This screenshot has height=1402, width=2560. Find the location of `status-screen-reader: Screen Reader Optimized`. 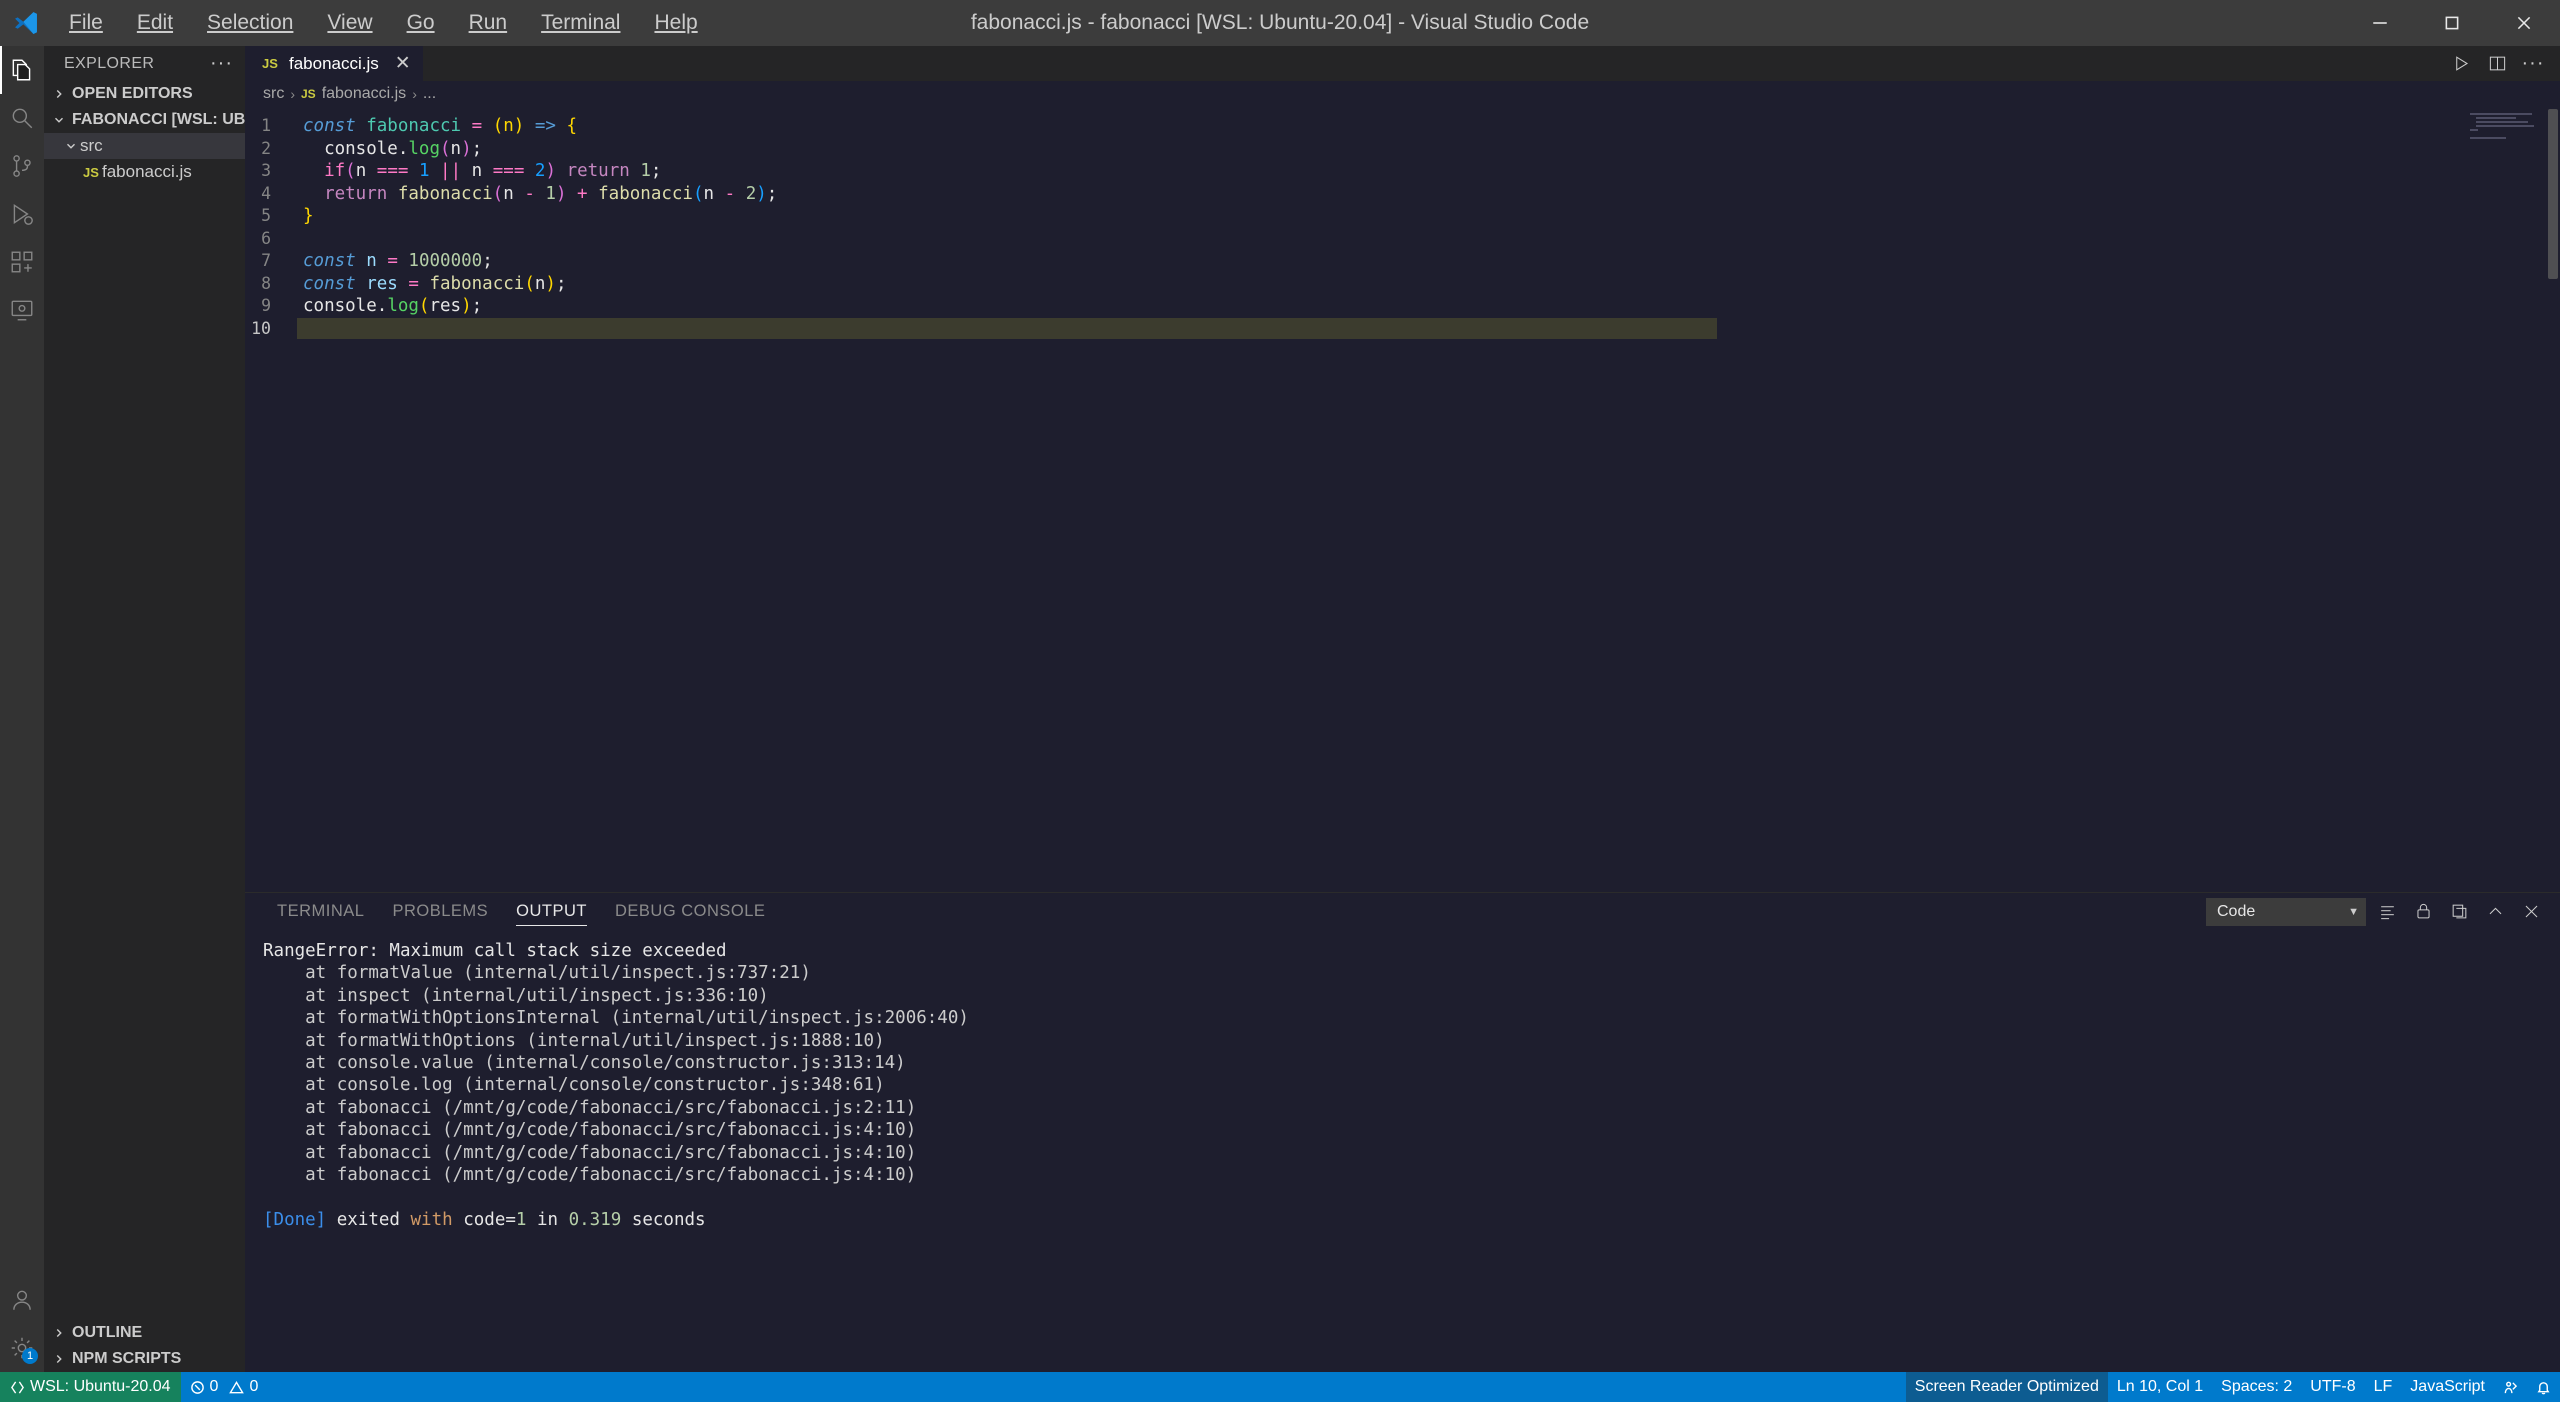

status-screen-reader: Screen Reader Optimized is located at coordinates (2006, 1387).